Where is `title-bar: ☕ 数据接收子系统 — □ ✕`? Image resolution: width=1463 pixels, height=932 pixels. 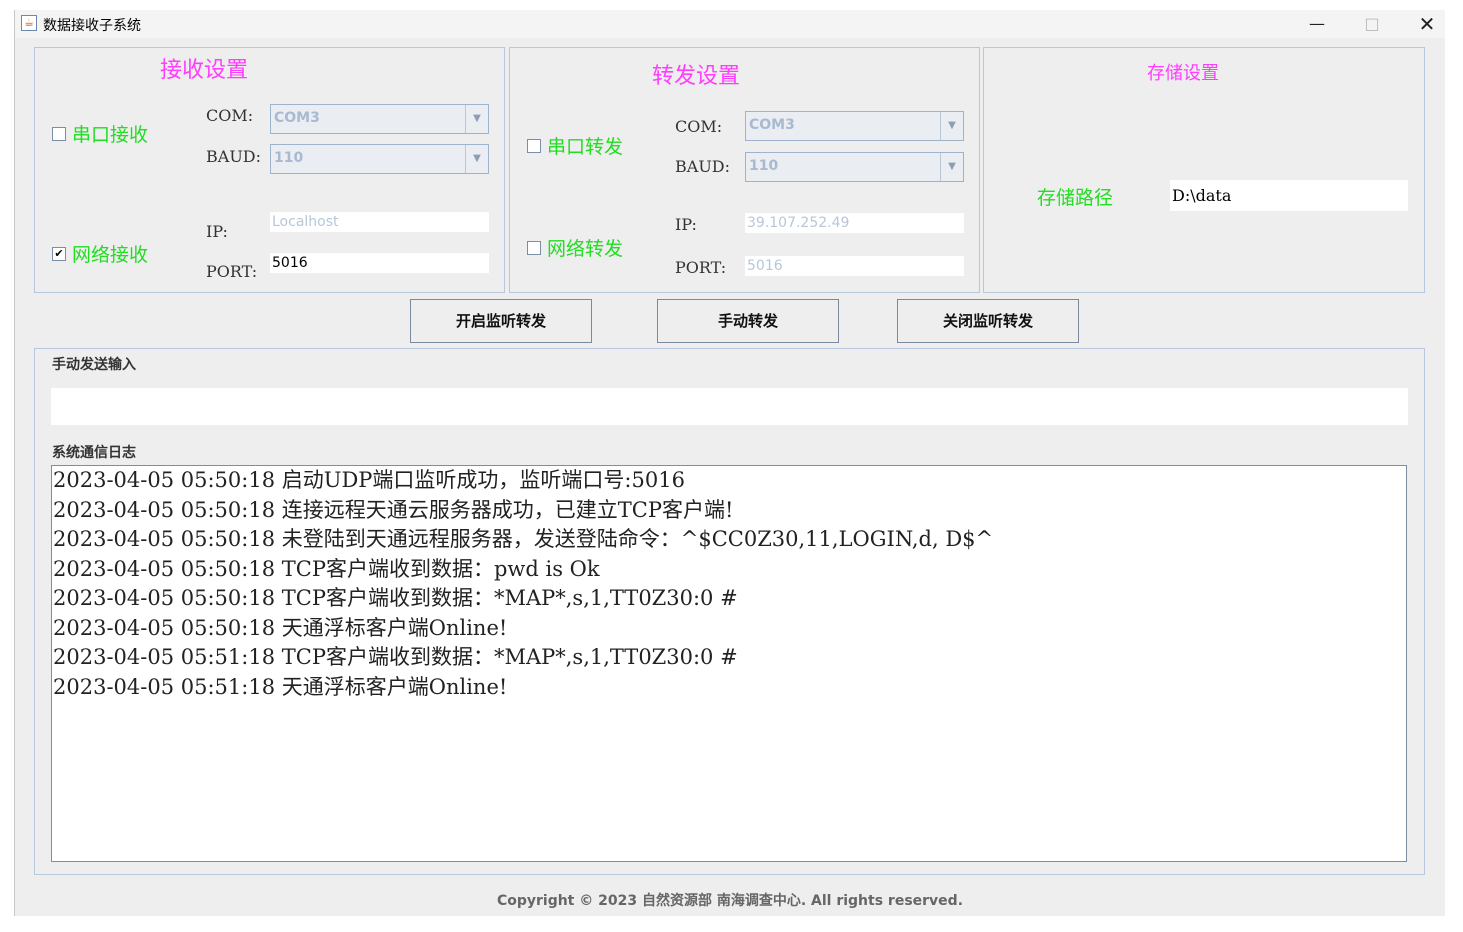
title-bar: ☕ 数据接收子系统 — □ ✕ is located at coordinates (730, 24).